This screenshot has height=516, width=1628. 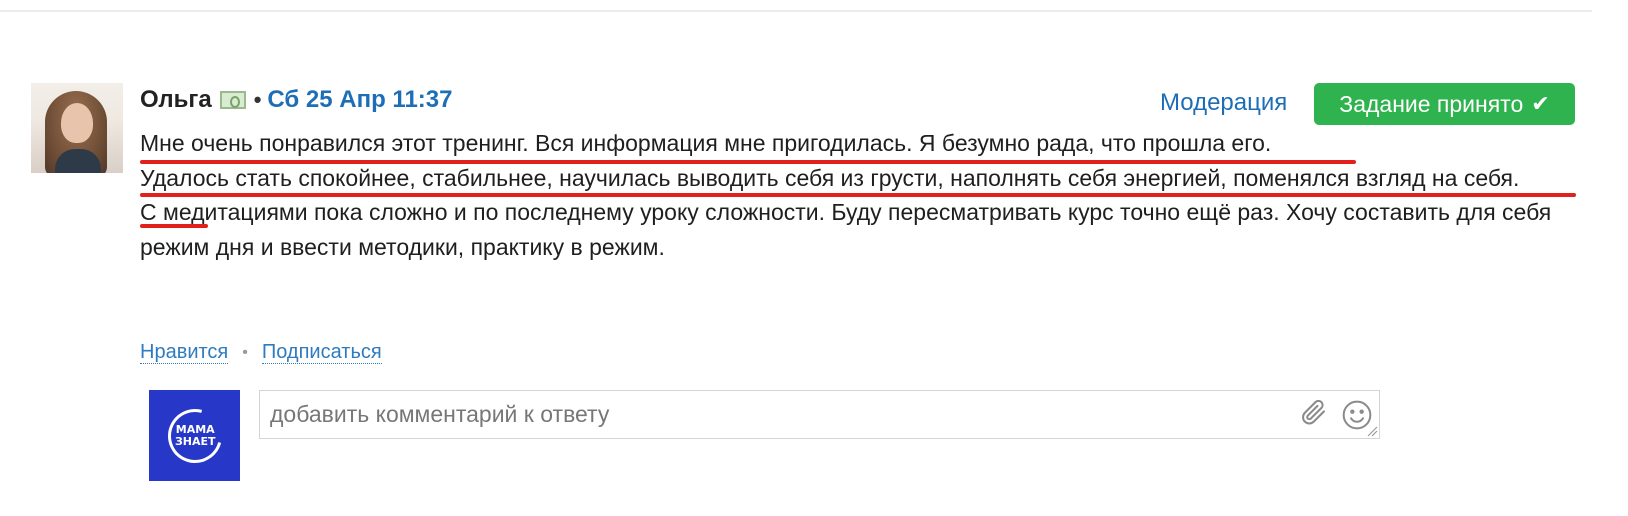 I want to click on commenter-logo: МАМА ЗНАЕТ, so click(x=194, y=435).